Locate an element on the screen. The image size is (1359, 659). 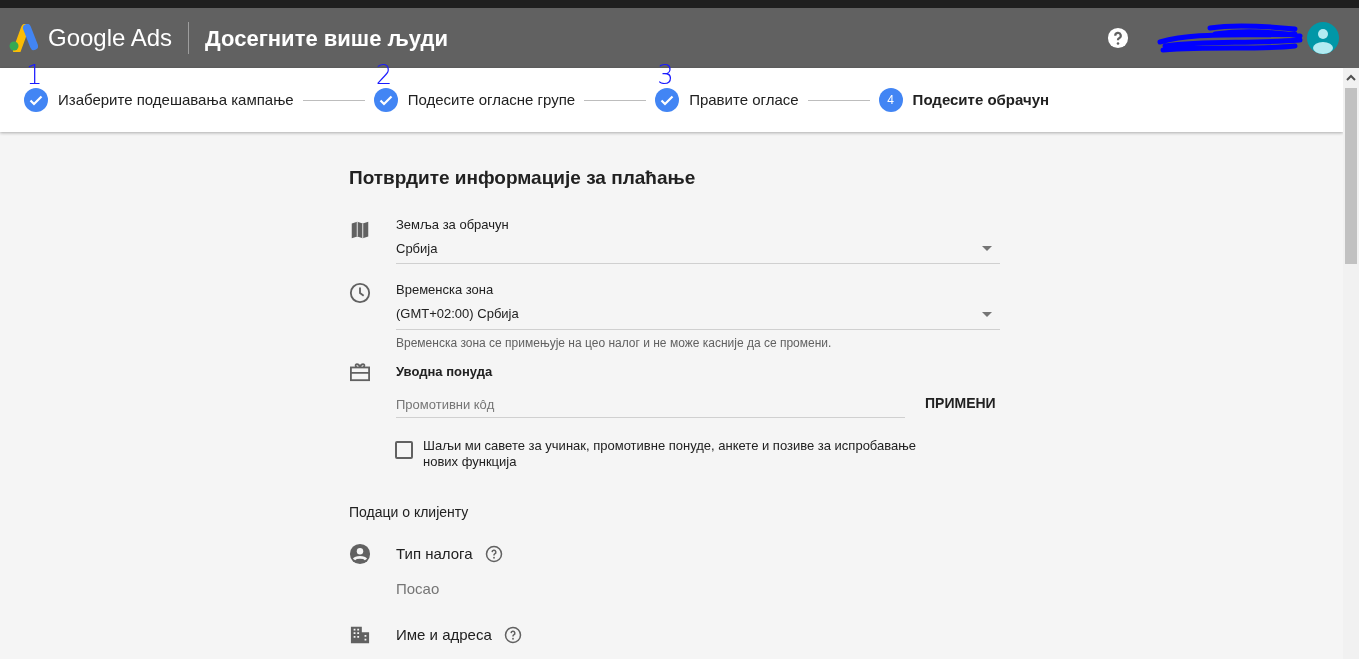
step-label: Подесите огласне групе is located at coordinates (491, 100).